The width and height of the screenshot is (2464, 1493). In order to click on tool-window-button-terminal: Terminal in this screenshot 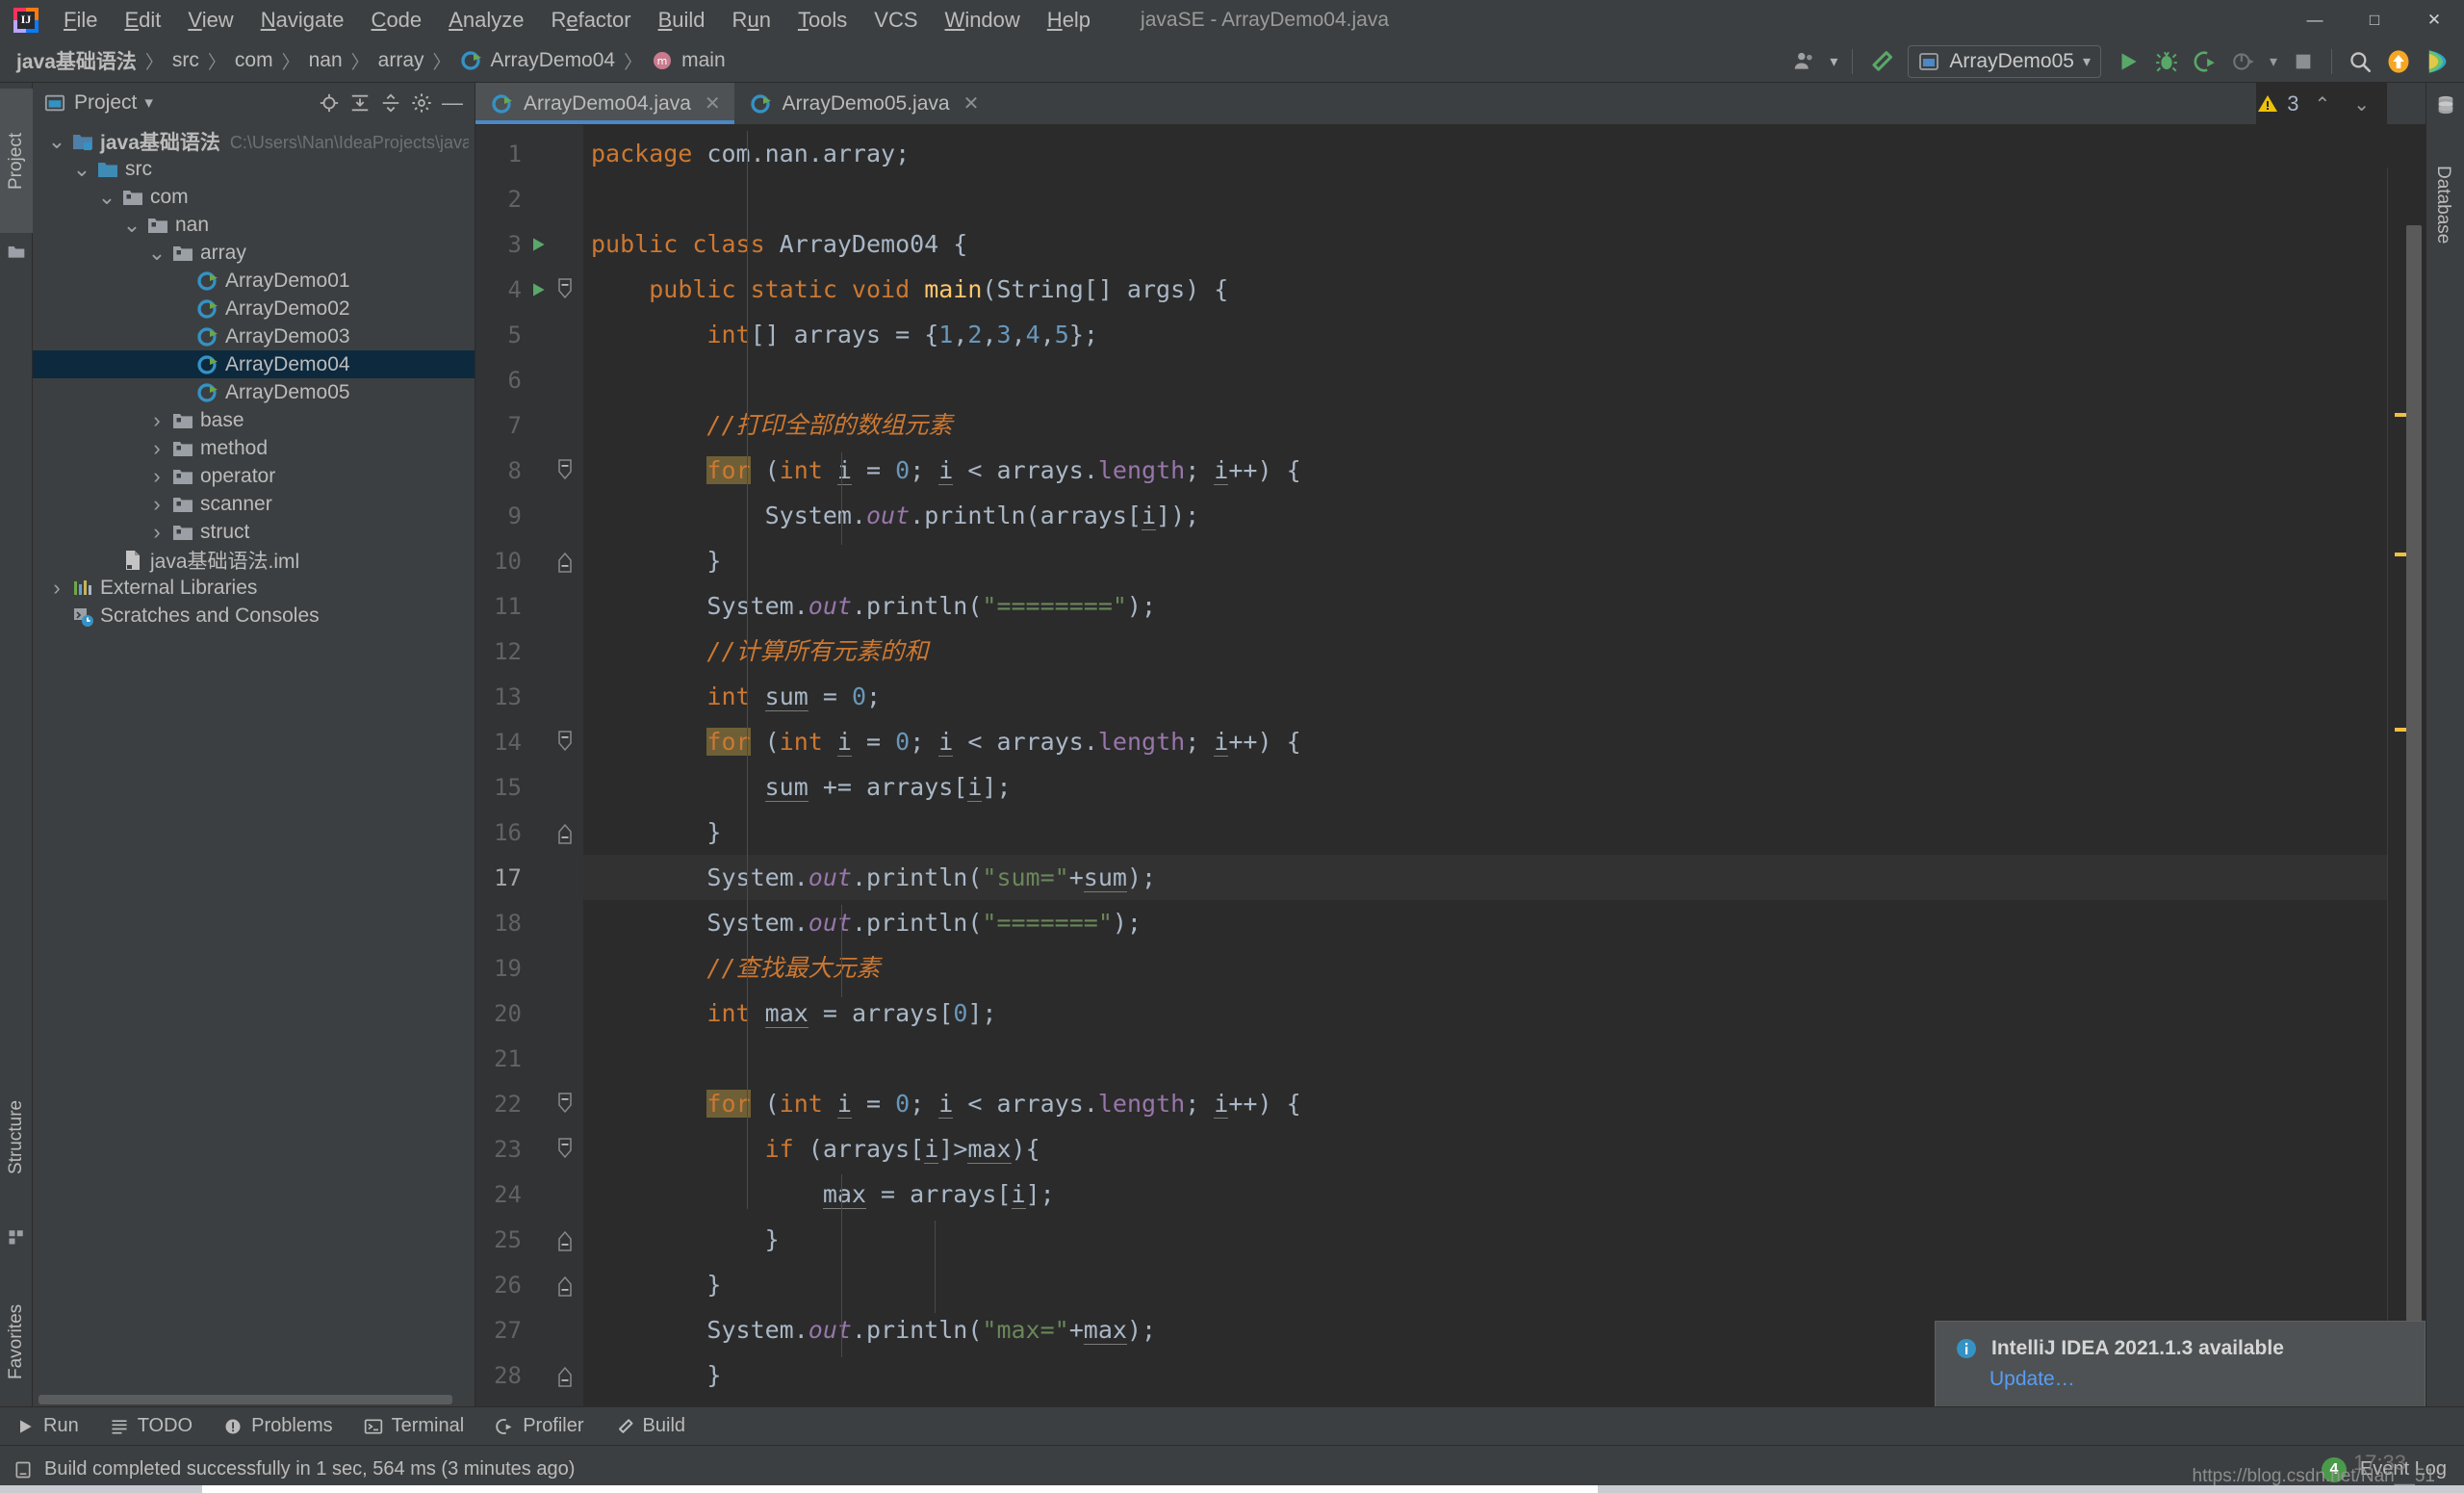, I will do `click(414, 1426)`.